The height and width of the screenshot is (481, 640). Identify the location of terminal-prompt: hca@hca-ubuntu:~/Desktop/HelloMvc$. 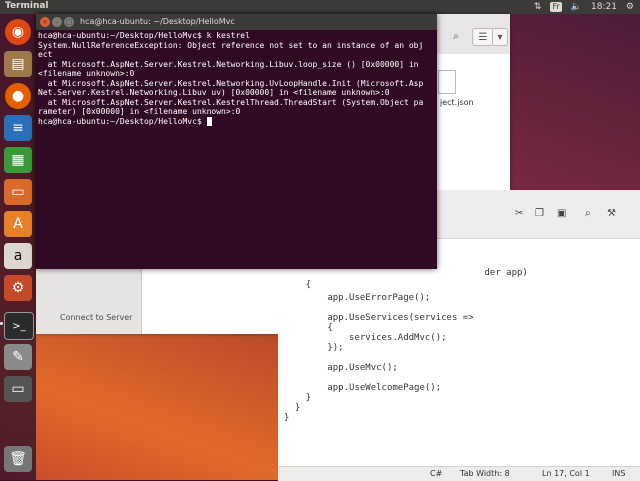
(122, 121).